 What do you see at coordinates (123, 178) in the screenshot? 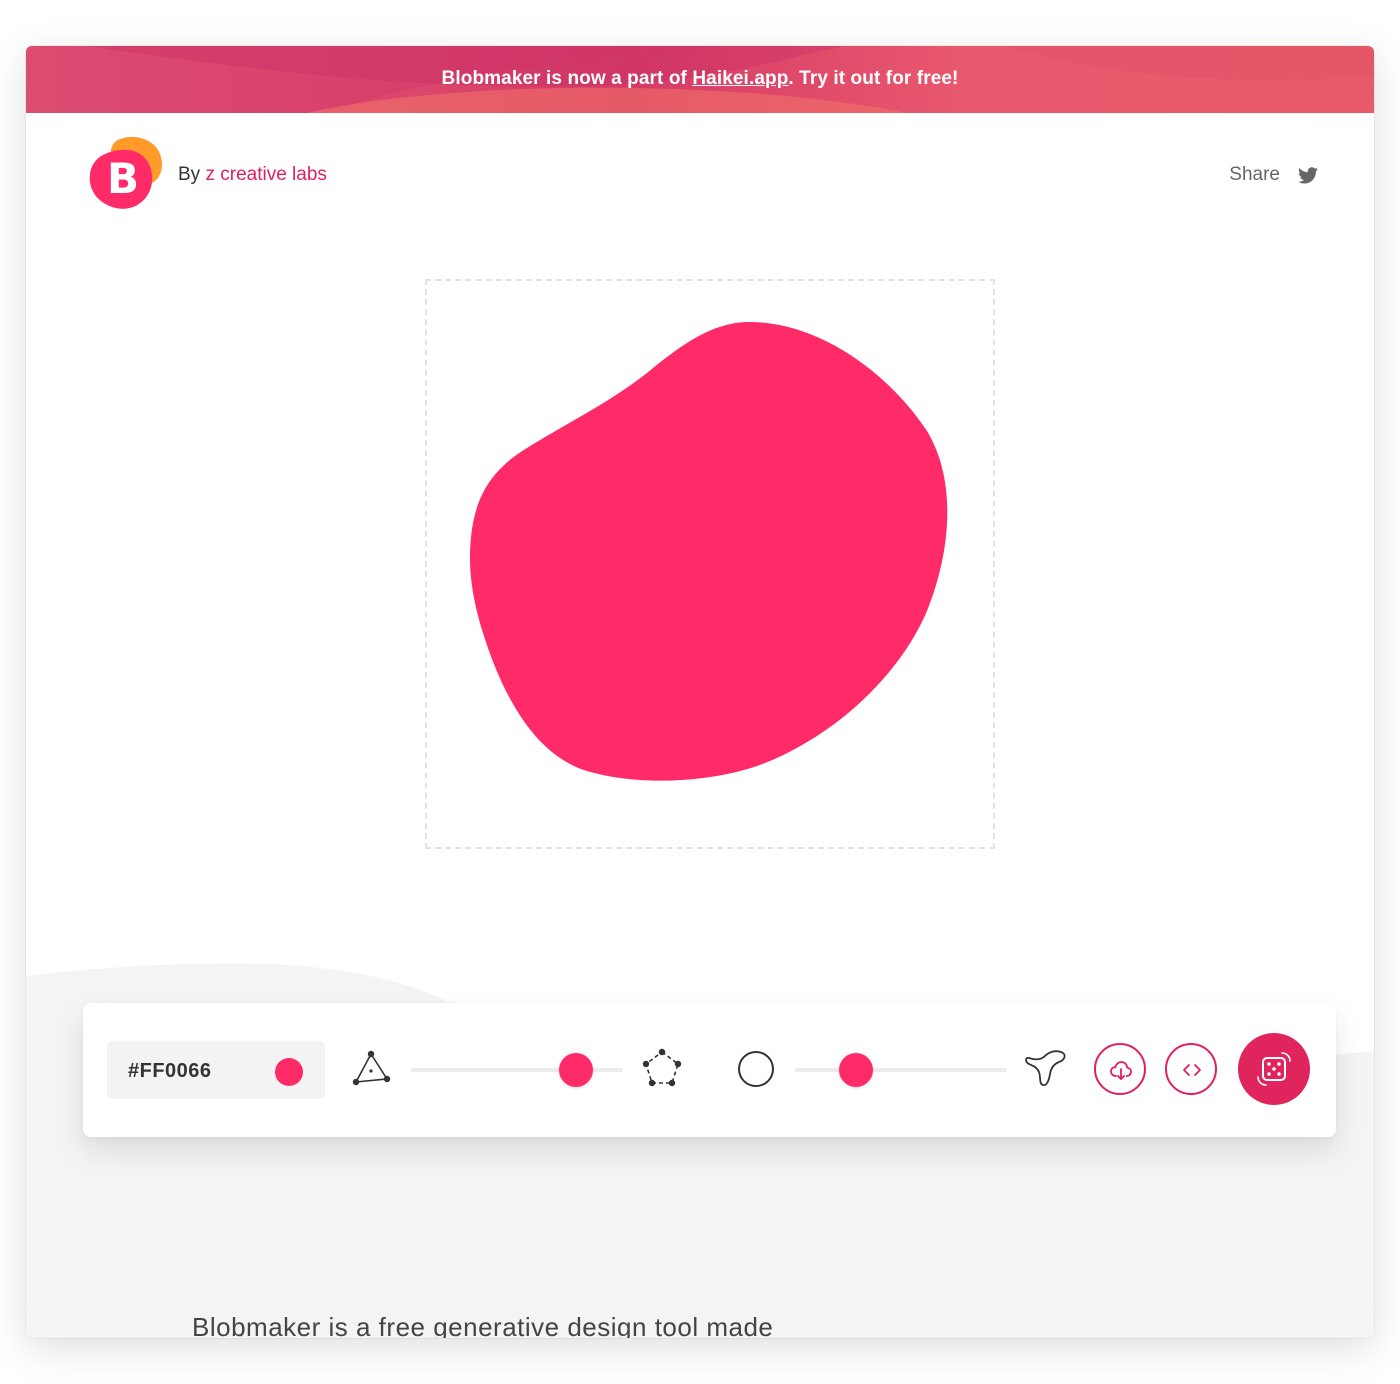
I see `svg-text: B` at bounding box center [123, 178].